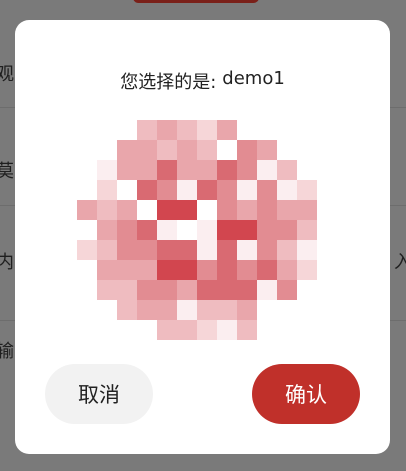 The height and width of the screenshot is (471, 406). Describe the element at coordinates (168, 82) in the screenshot. I see `dialog-prompt: 您选择的是:` at that location.